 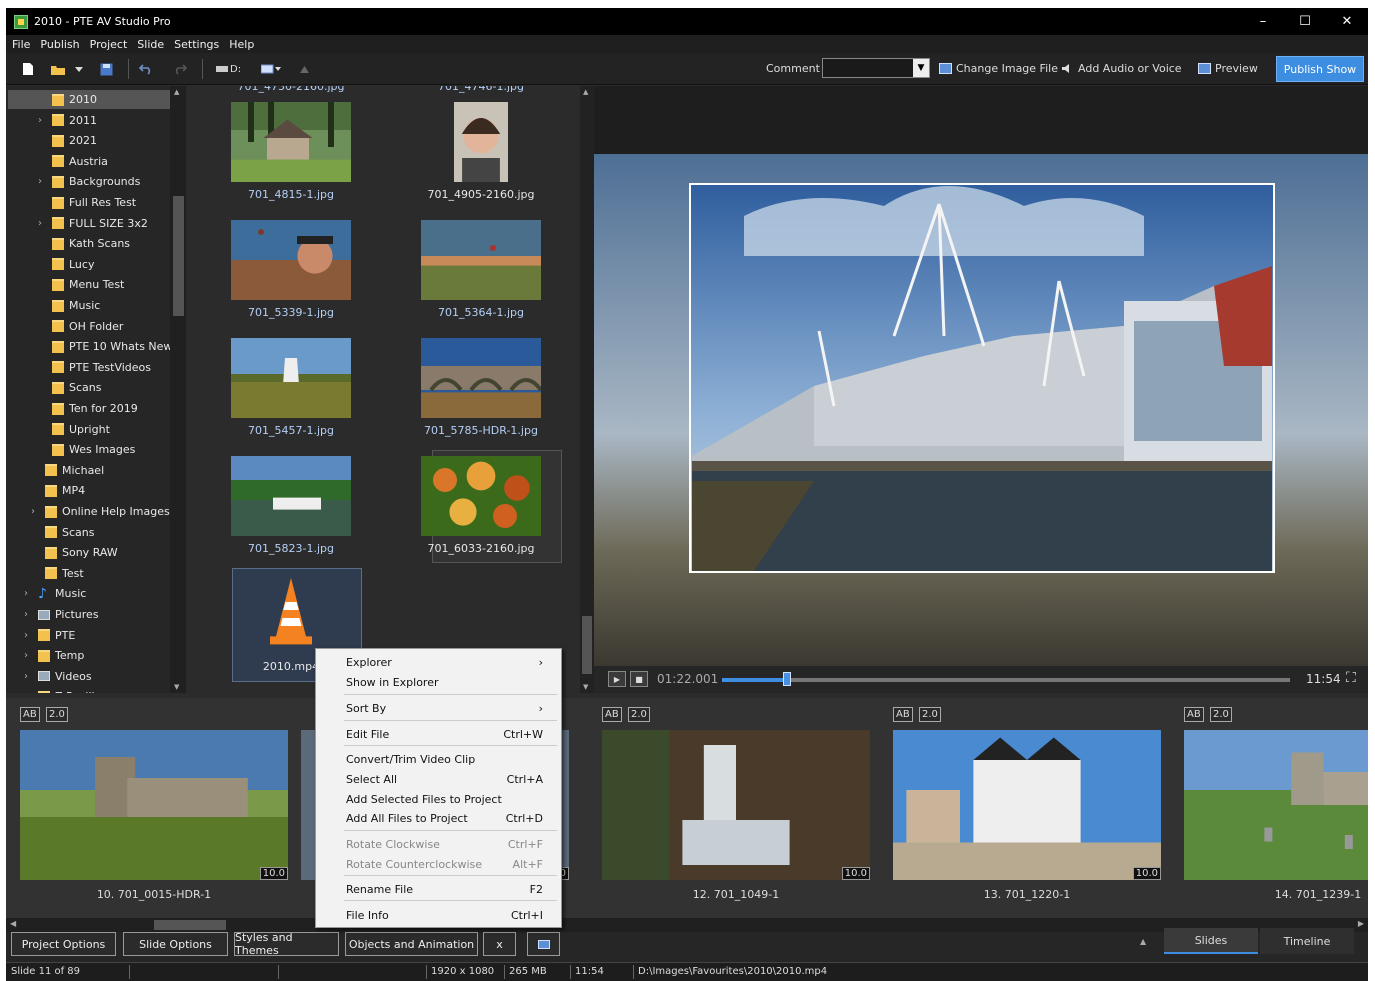 I want to click on context-menu-item: Add All Files to Project Ctrl+D, so click(x=444, y=818).